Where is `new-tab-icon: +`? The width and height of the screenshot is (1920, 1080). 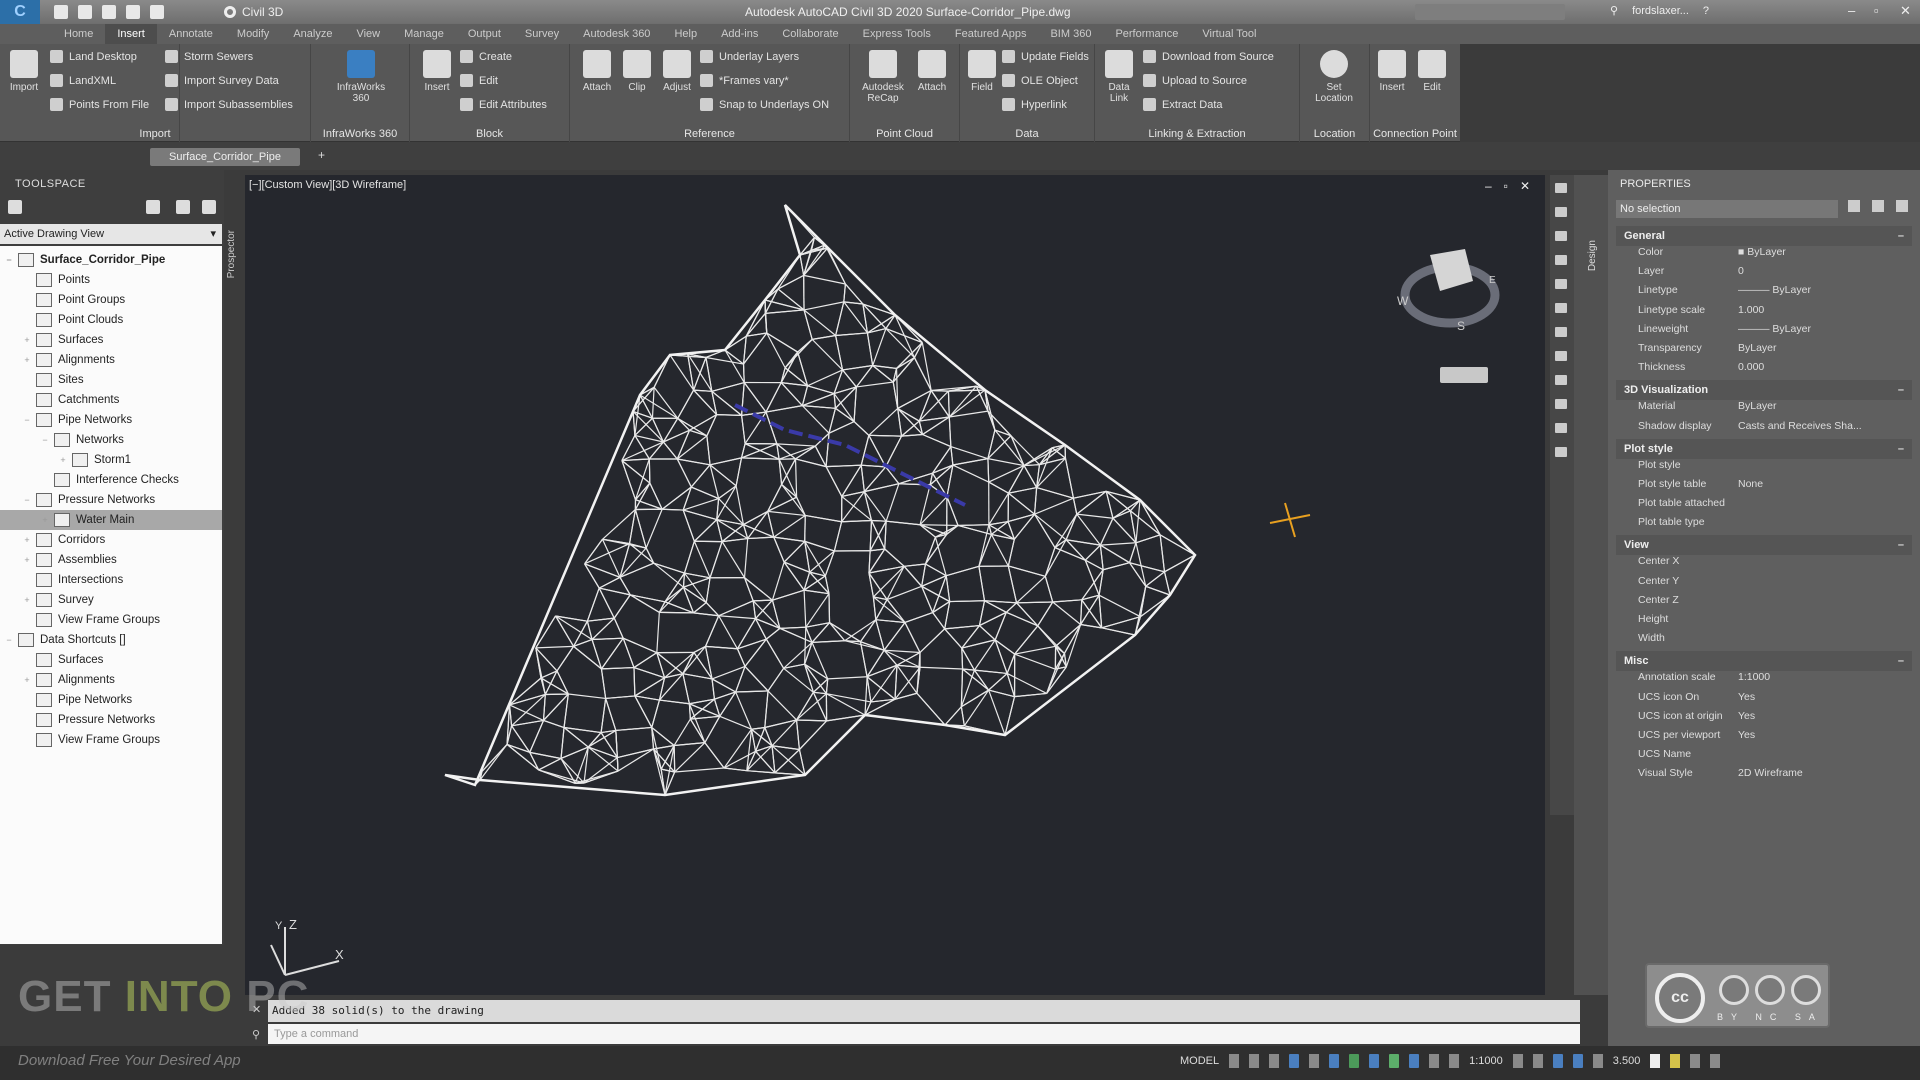 new-tab-icon: + is located at coordinates (321, 155).